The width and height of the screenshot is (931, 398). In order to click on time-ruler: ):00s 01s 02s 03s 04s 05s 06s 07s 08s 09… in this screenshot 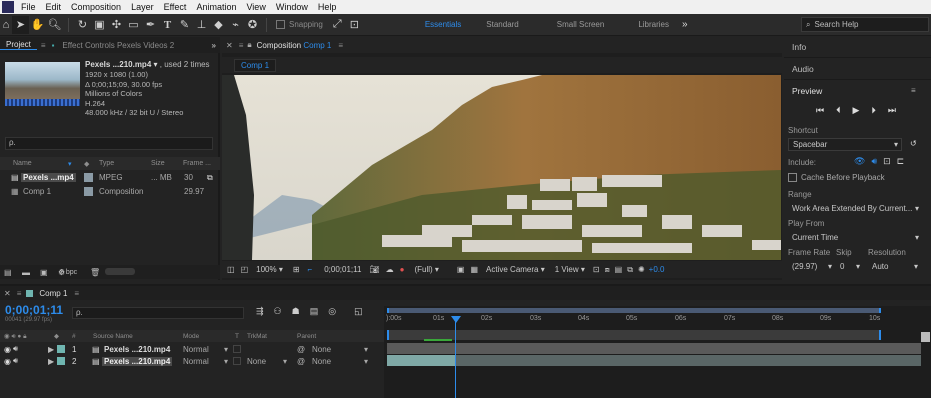, I will do `click(657, 321)`.